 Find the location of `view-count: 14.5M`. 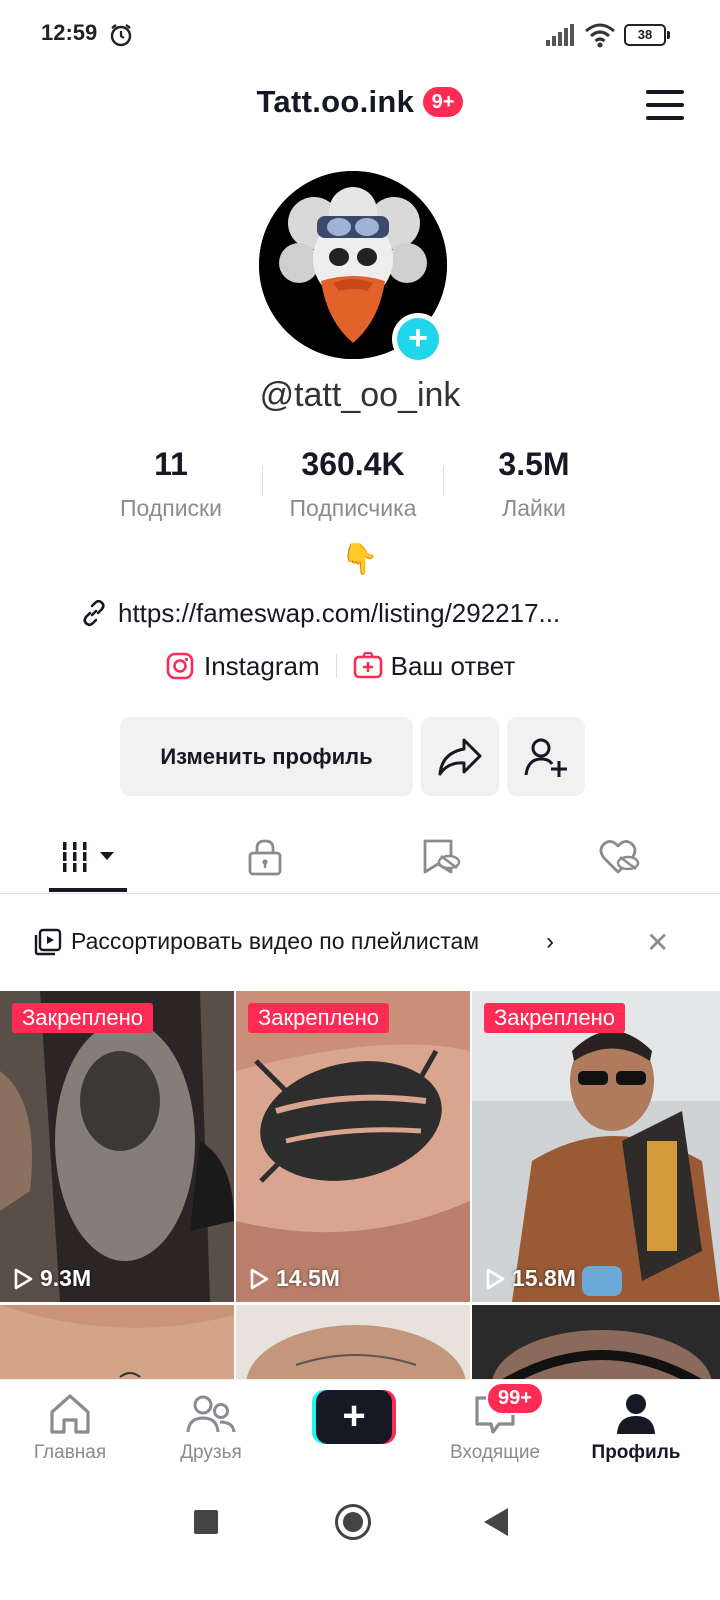

view-count: 14.5M is located at coordinates (294, 1278).